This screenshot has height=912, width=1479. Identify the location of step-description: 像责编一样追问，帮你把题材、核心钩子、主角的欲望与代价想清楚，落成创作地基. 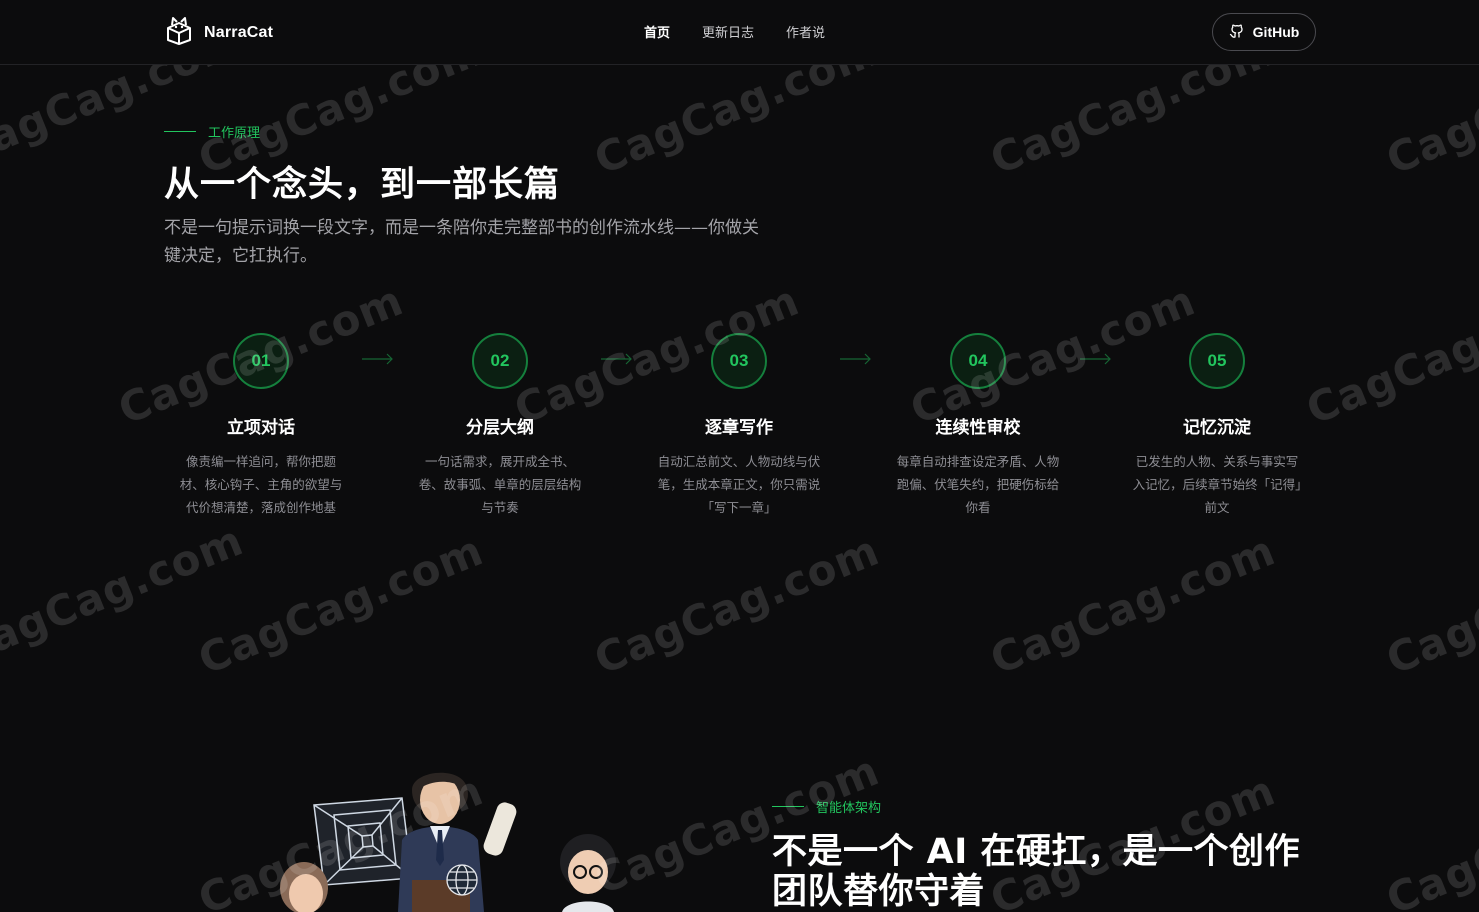
(261, 484).